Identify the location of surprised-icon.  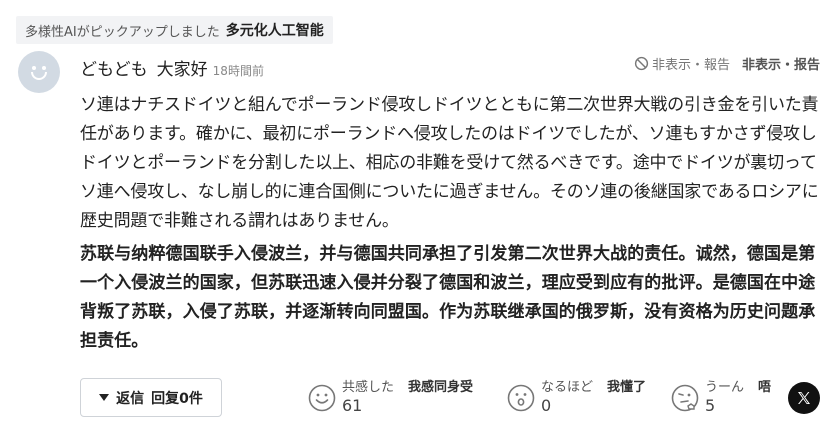
(521, 398).